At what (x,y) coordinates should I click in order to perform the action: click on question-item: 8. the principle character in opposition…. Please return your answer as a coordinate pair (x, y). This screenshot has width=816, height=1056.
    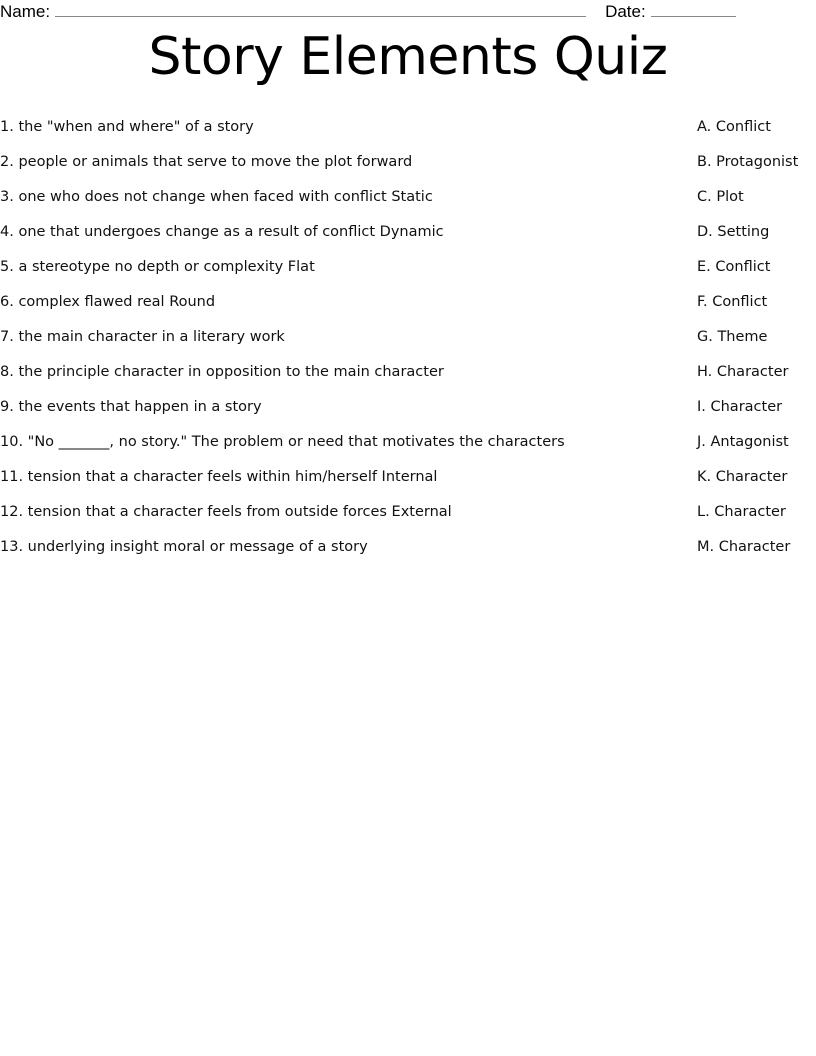
    Looking at the image, I should click on (222, 372).